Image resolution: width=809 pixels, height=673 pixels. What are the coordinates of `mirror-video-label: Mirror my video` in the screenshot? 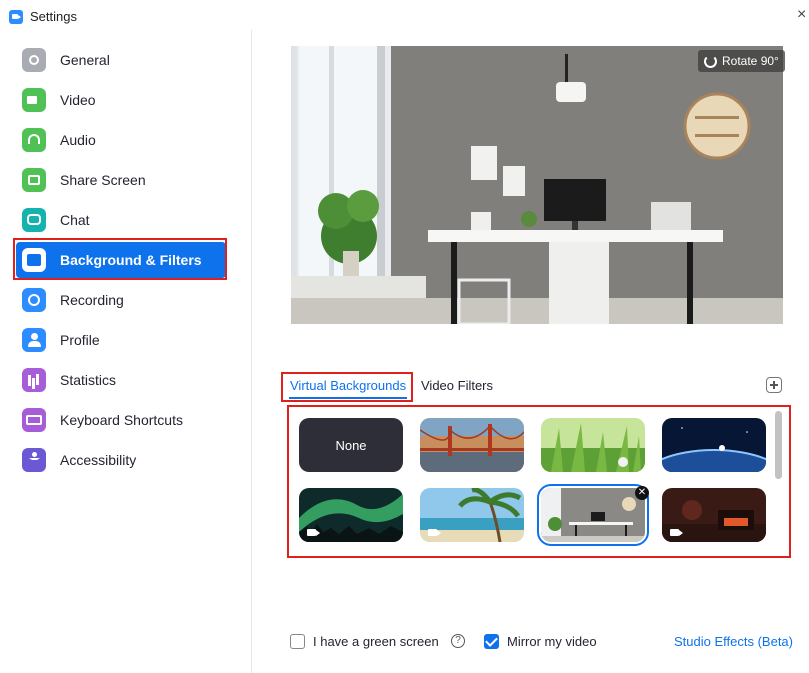 It's located at (552, 641).